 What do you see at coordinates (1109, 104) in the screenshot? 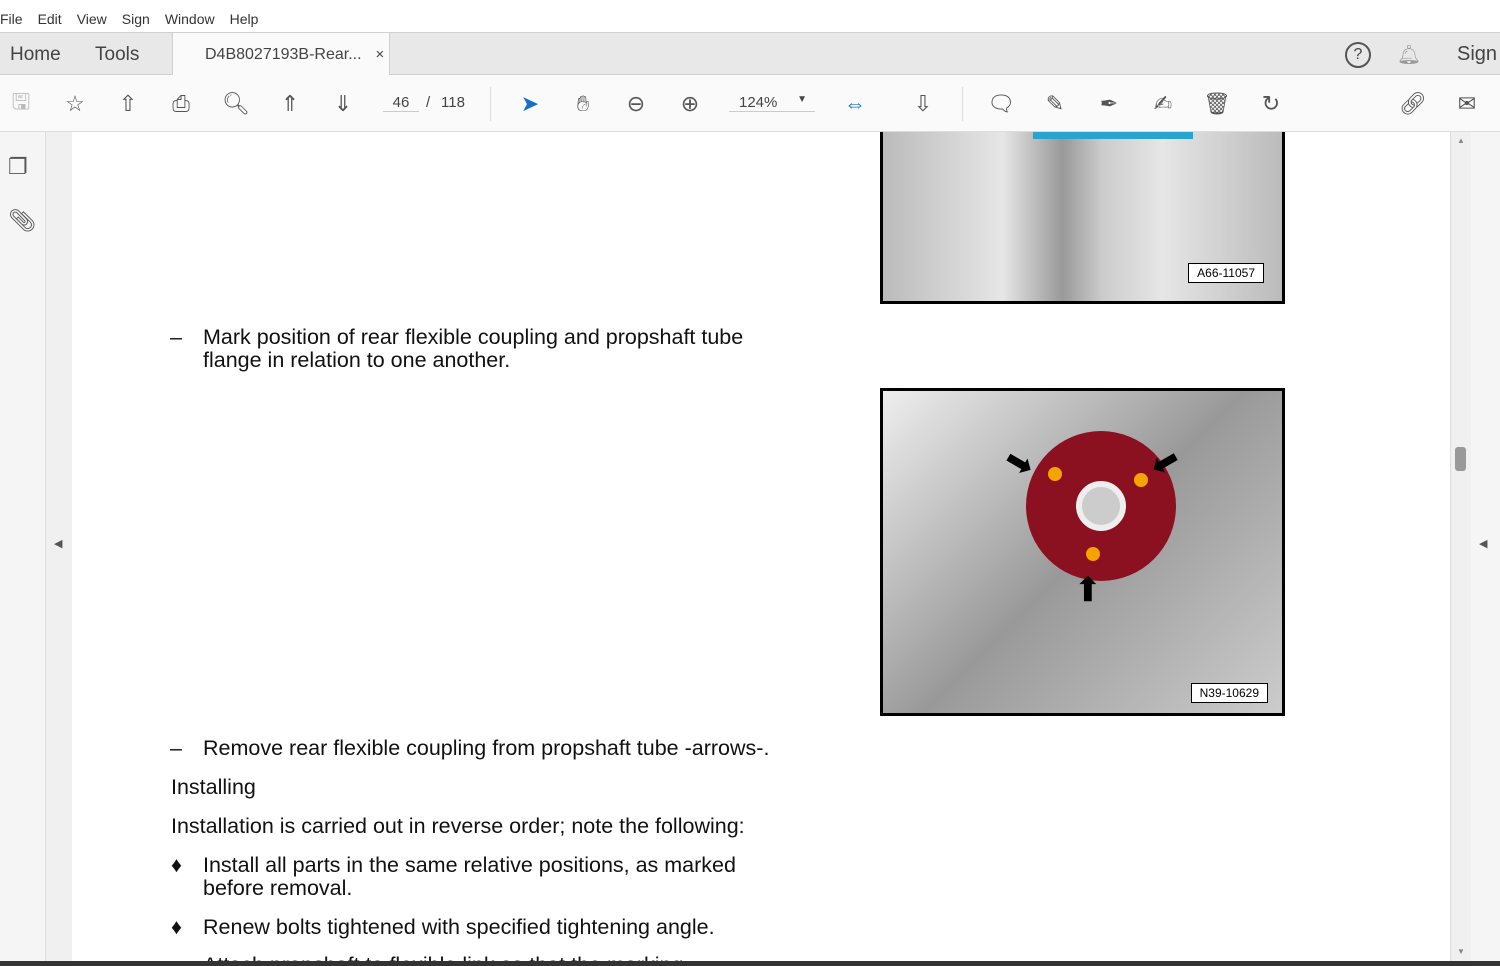
I see `sign-pen-icon: ✒︎` at bounding box center [1109, 104].